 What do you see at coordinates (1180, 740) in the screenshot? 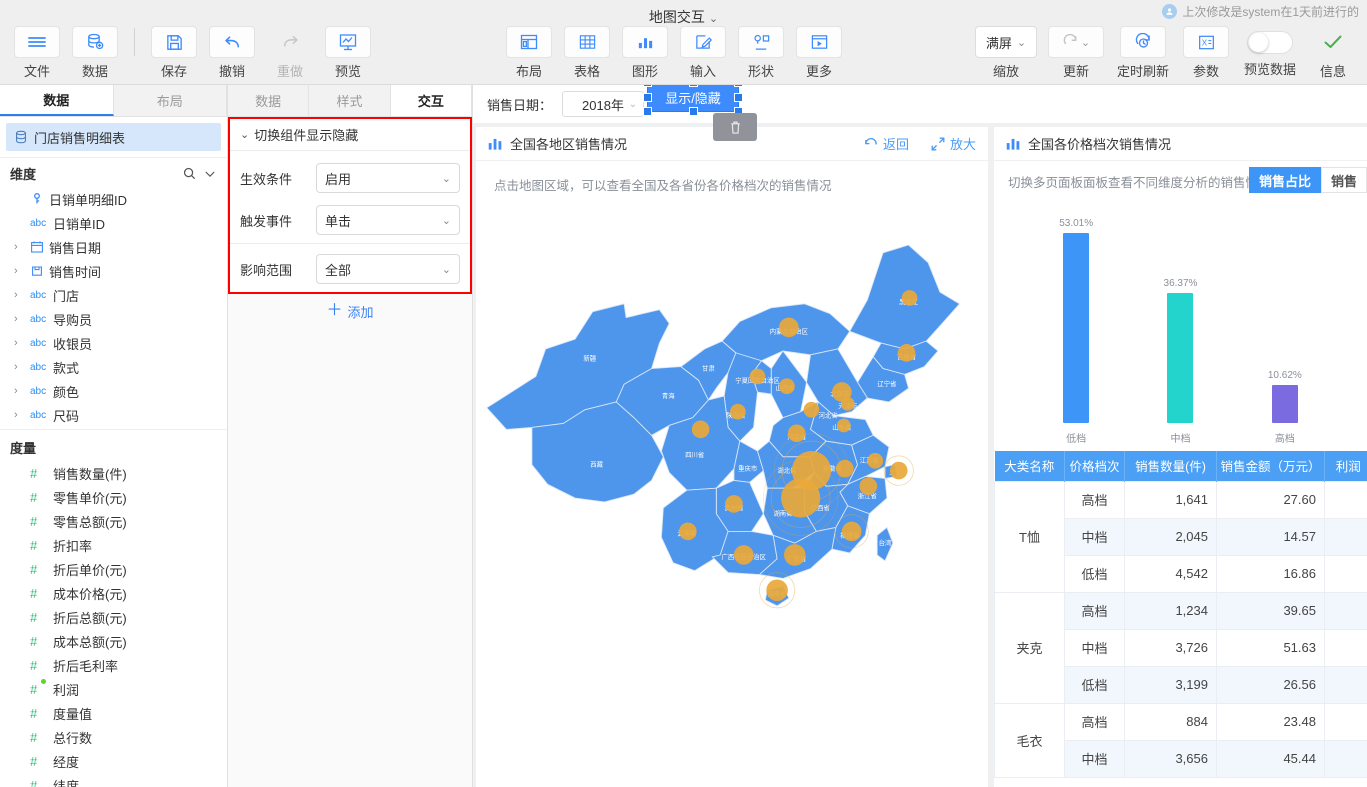
I see `table-row: 毛衣 高档 884 23.48` at bounding box center [1180, 740].